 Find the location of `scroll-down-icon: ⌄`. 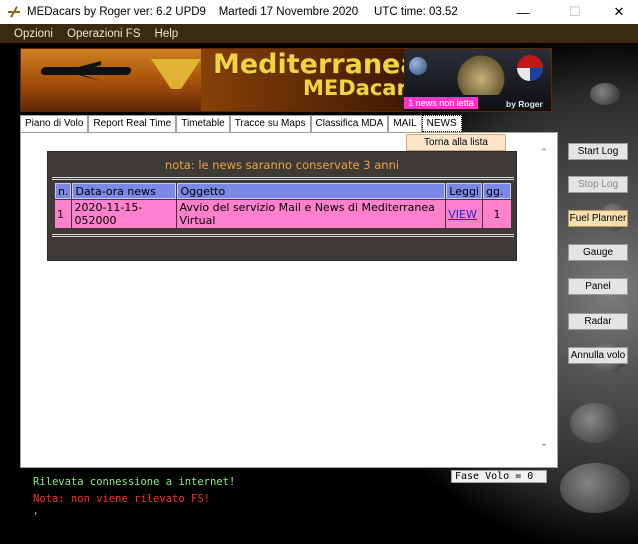

scroll-down-icon: ⌄ is located at coordinates (544, 443).